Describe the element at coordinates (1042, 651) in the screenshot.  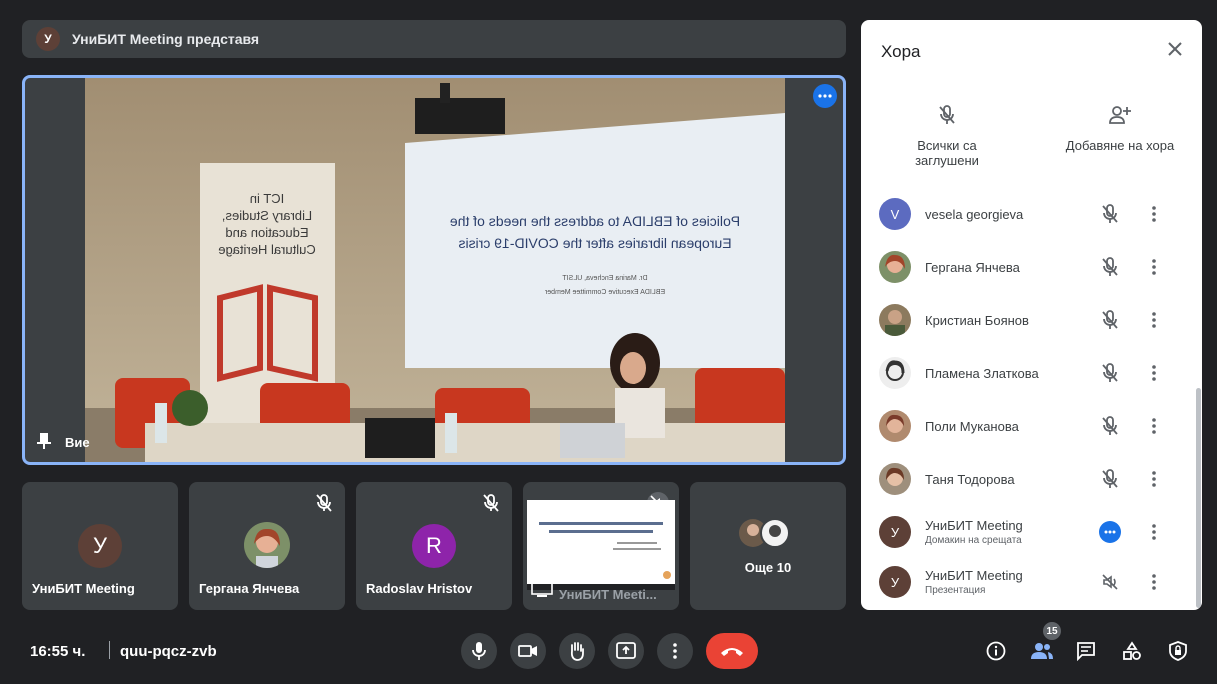
I see `people-icon` at that location.